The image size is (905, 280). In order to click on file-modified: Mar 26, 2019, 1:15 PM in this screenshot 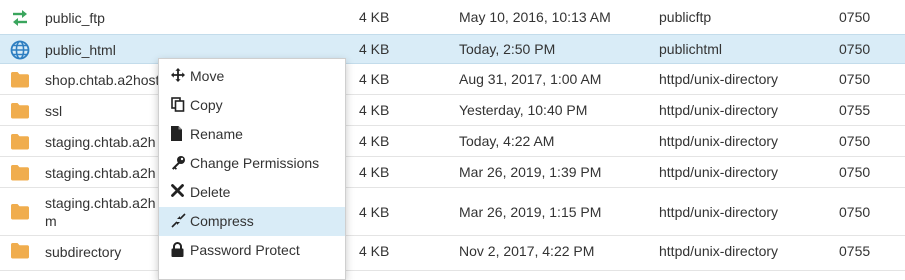, I will do `click(530, 212)`.